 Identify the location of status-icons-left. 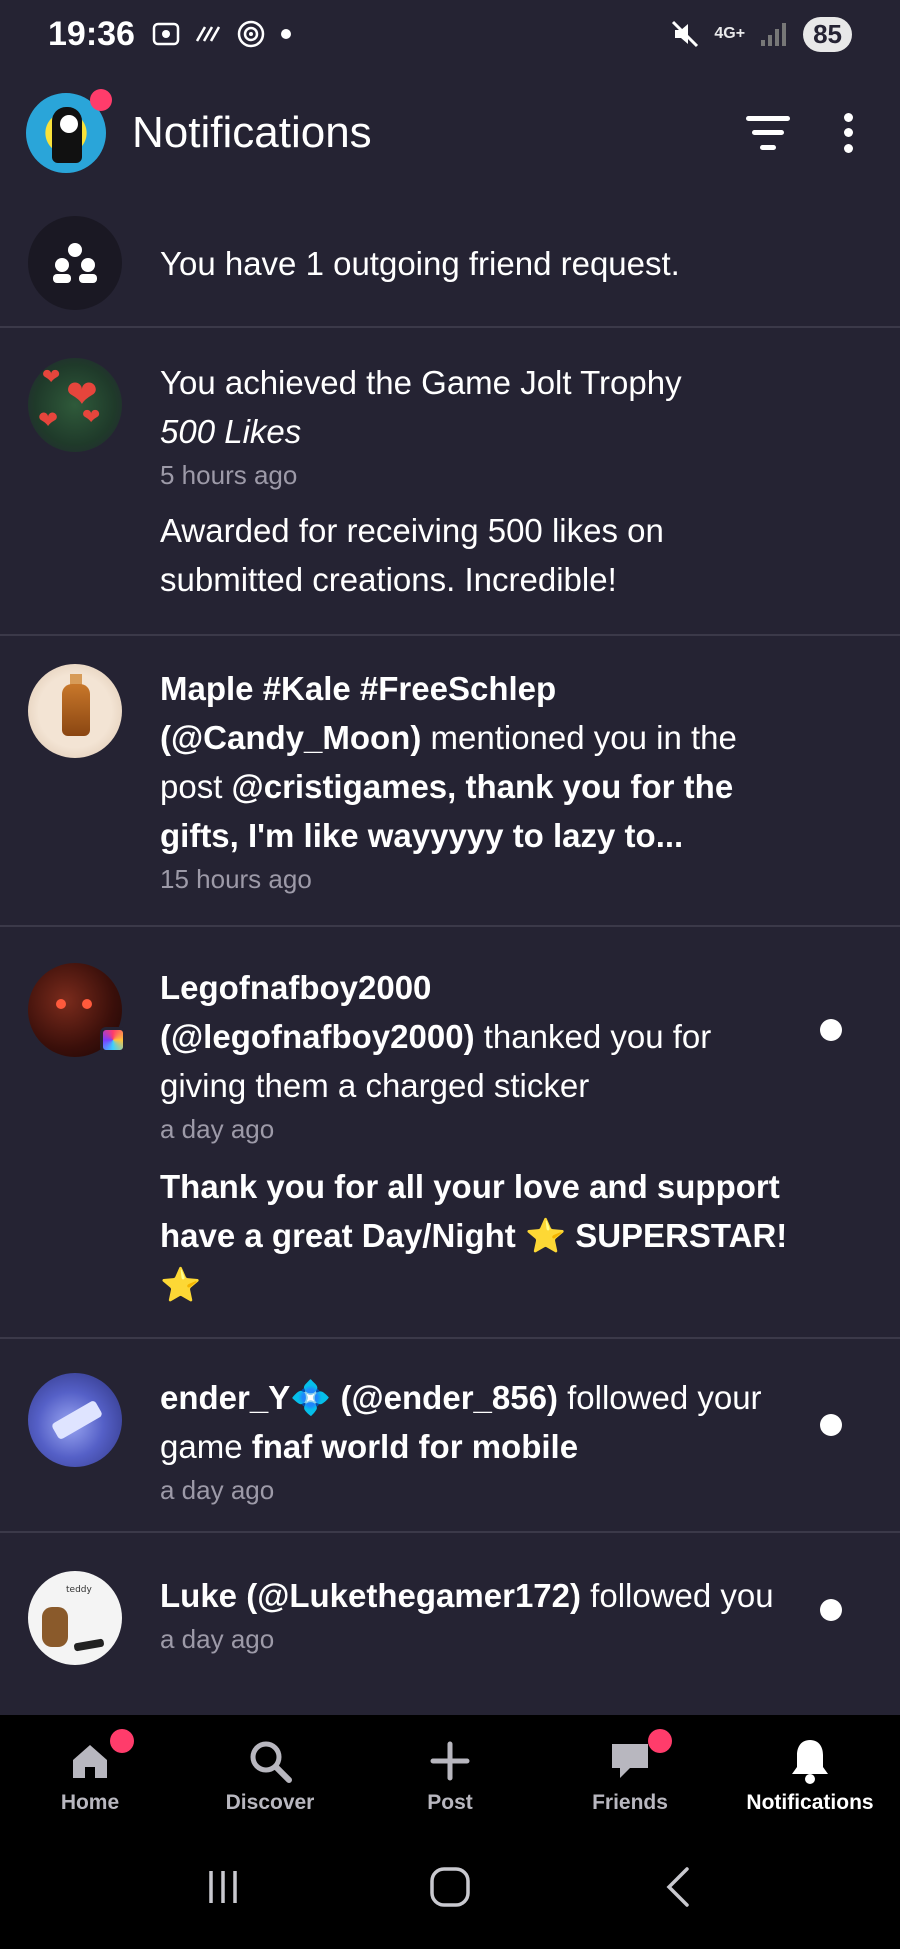
(222, 34).